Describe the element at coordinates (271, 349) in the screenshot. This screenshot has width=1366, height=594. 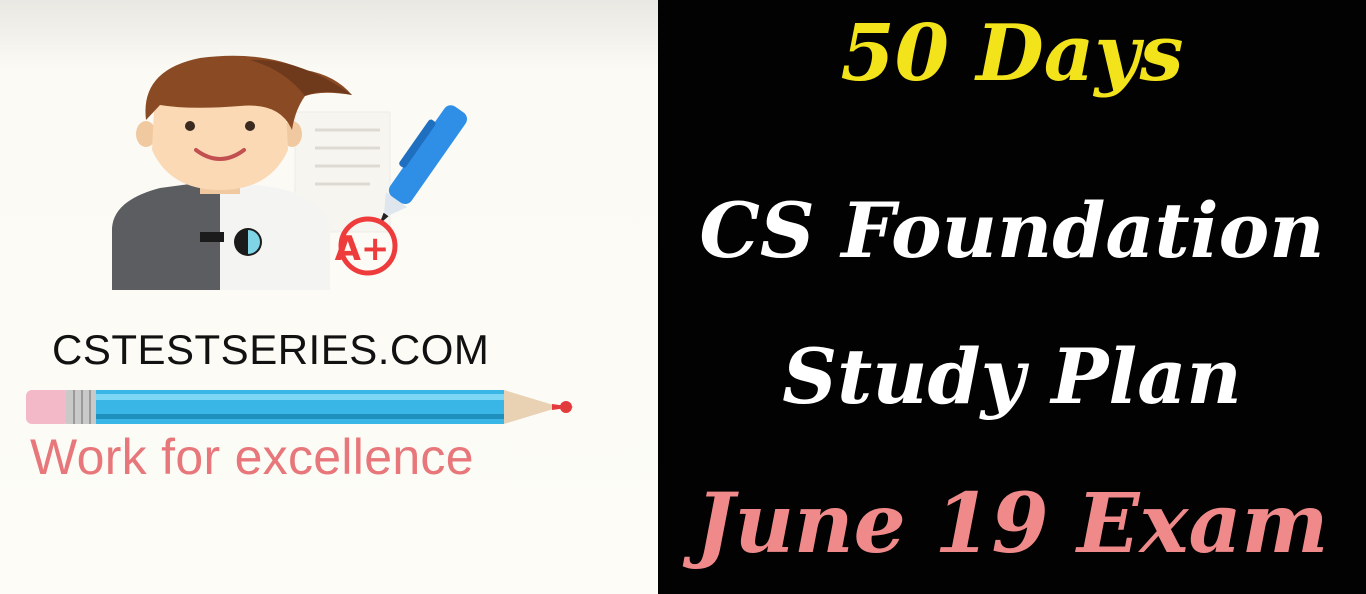
I see `site-name: CSTESTSERIES.COM` at that location.